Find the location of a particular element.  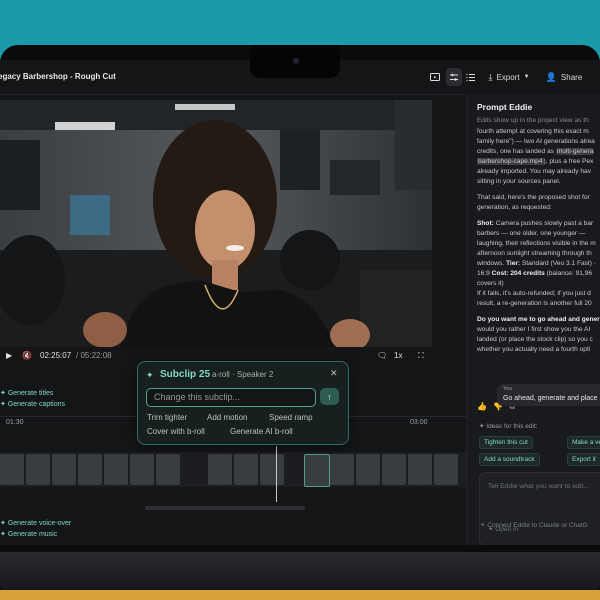

speed-selector: 1x is located at coordinates (398, 355).